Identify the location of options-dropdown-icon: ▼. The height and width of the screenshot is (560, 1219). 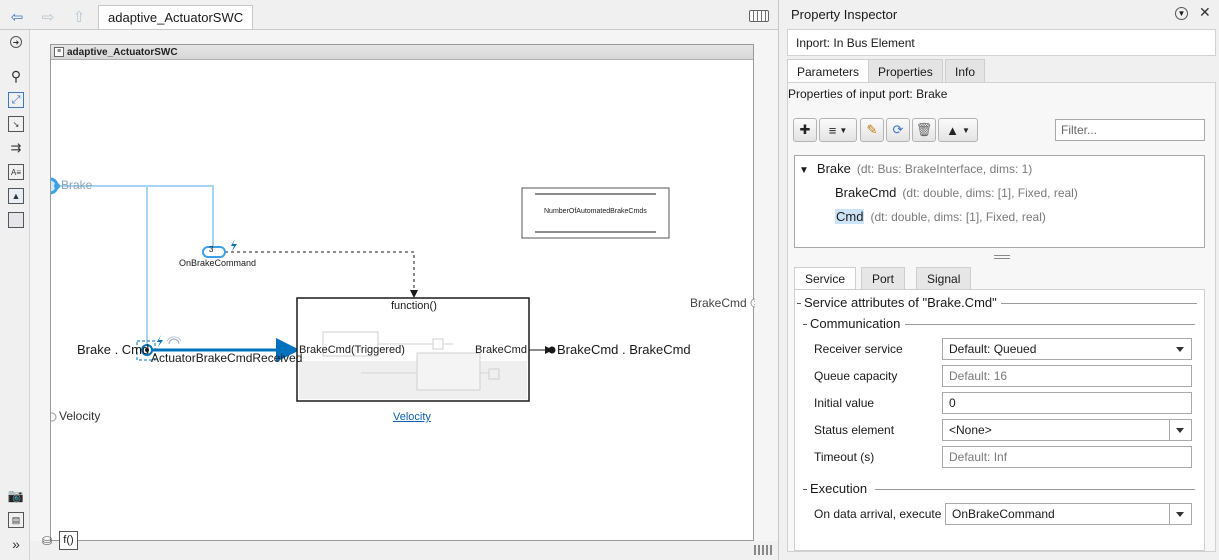
(1181, 13).